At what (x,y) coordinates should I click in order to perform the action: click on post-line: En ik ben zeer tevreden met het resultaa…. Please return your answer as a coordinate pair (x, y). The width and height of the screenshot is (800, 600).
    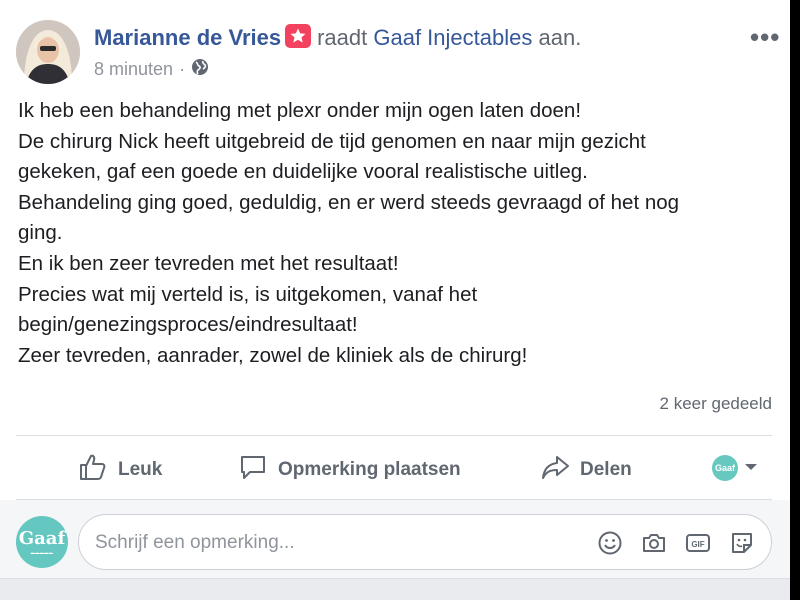
    Looking at the image, I should click on (208, 263).